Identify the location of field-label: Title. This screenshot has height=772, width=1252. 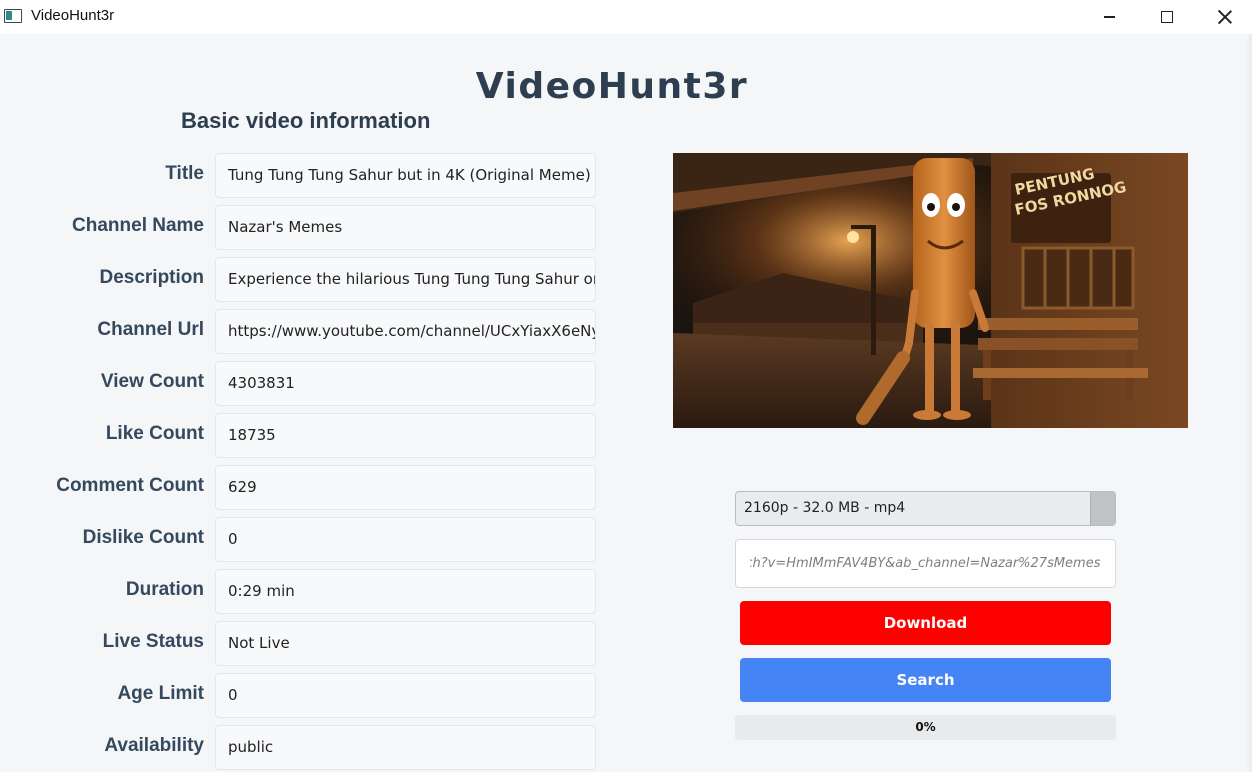
(184, 173).